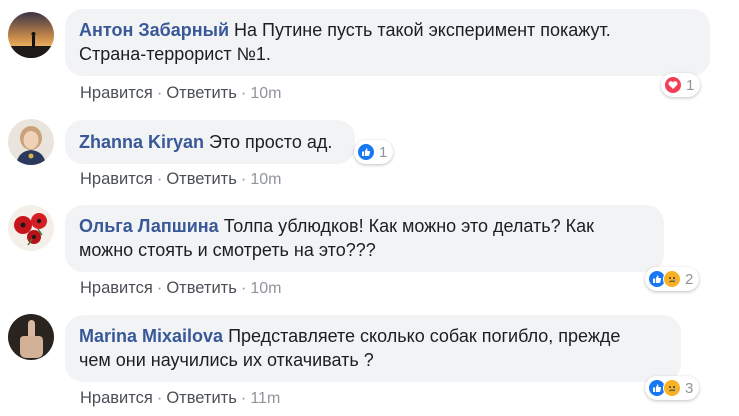 This screenshot has width=739, height=416. I want to click on comment-author: Marina Mixailova, so click(151, 336).